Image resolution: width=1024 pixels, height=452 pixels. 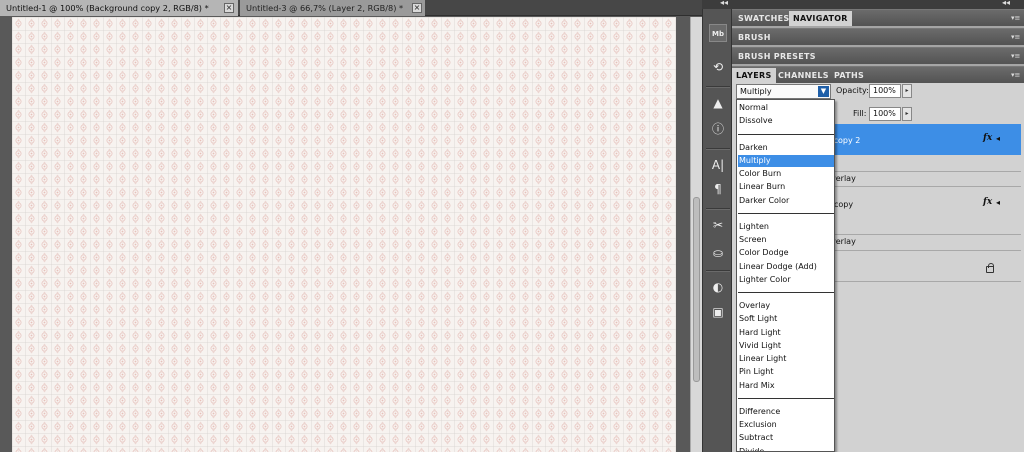 I want to click on blend-mode-option: Multiply, so click(x=786, y=160).